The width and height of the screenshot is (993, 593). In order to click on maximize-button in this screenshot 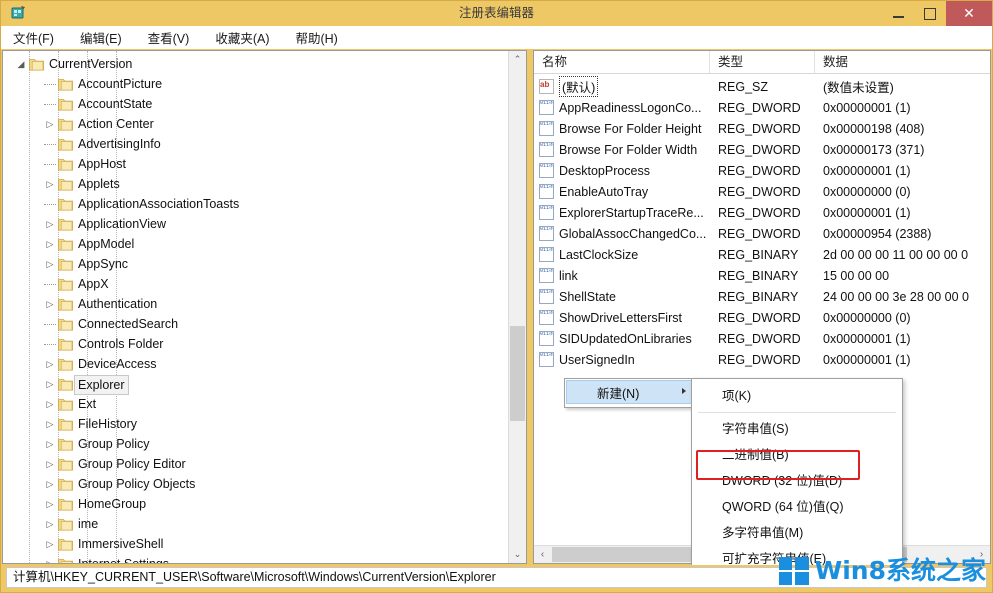, I will do `click(930, 13)`.